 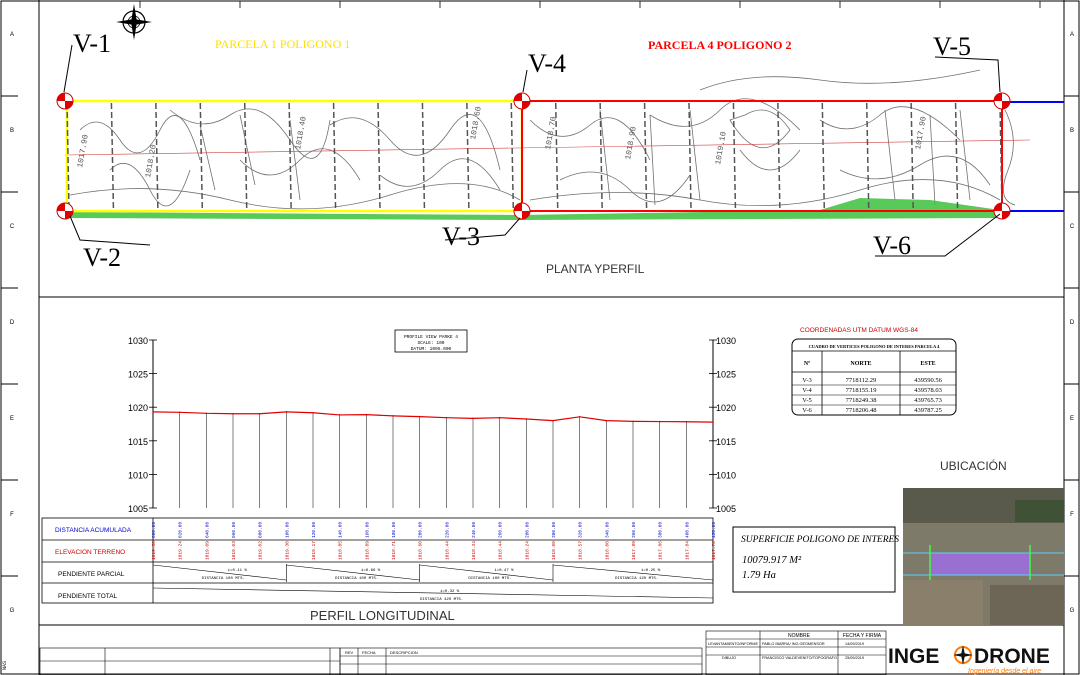 I want to click on y-tick-label-right: 1010, so click(x=726, y=475).